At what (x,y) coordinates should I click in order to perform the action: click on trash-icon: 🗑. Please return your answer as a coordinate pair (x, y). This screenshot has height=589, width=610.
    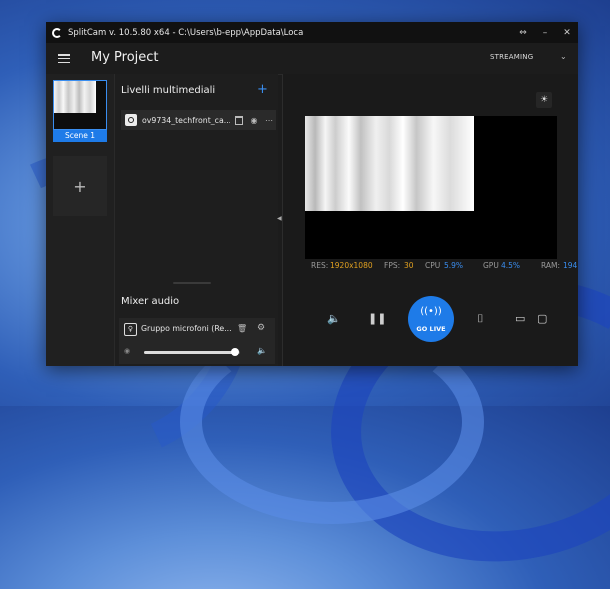
    Looking at the image, I should click on (242, 328).